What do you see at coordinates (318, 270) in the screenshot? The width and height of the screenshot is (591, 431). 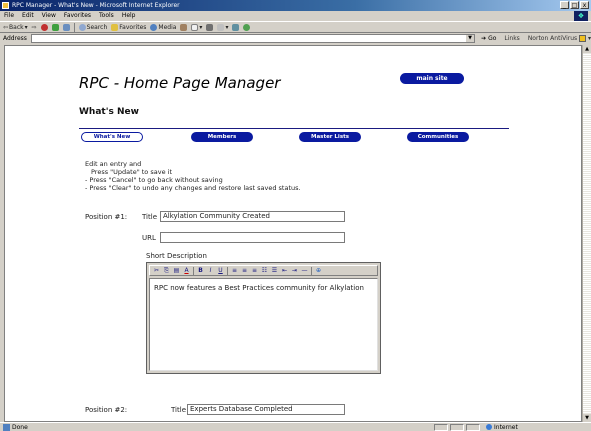 I see `insert-link-icon: ⊕` at bounding box center [318, 270].